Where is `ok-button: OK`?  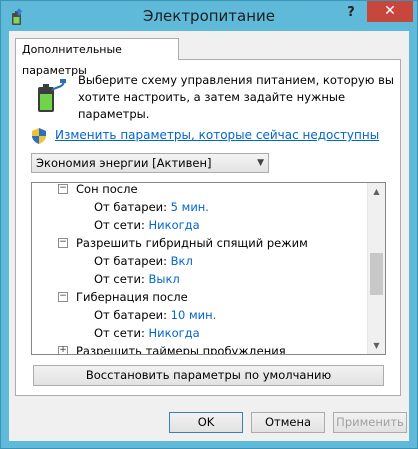 ok-button: OK is located at coordinates (206, 422).